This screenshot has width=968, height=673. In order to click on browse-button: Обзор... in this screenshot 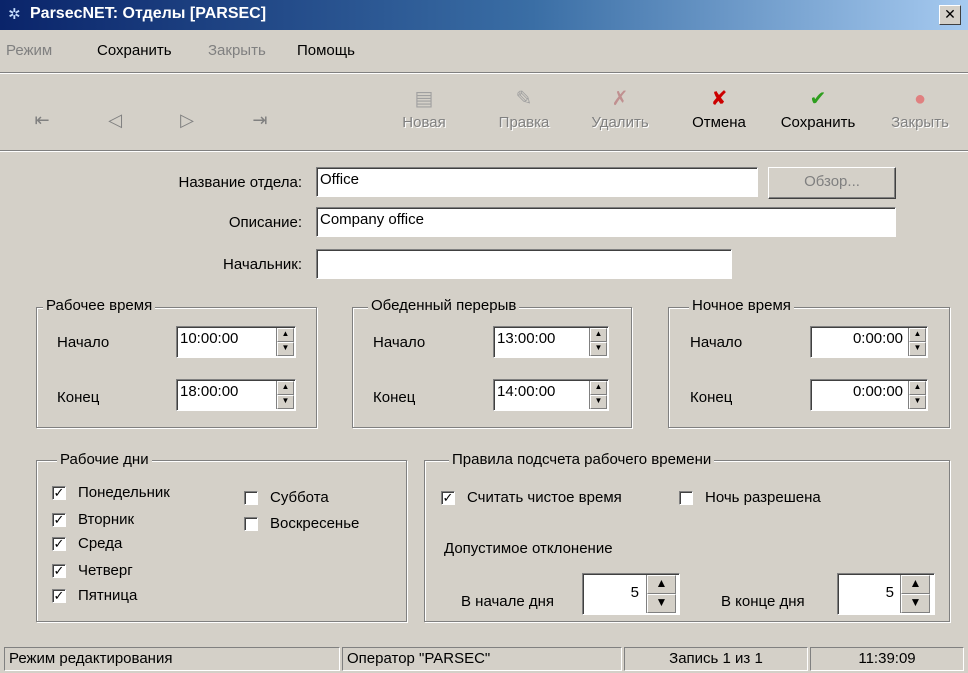, I will do `click(832, 183)`.